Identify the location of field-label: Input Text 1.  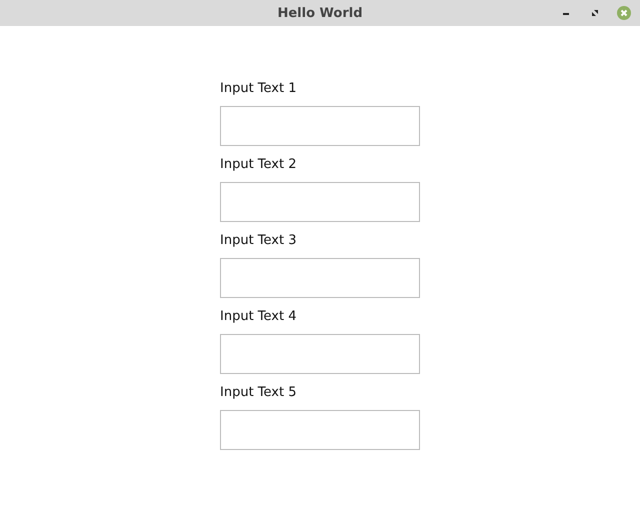
(258, 89).